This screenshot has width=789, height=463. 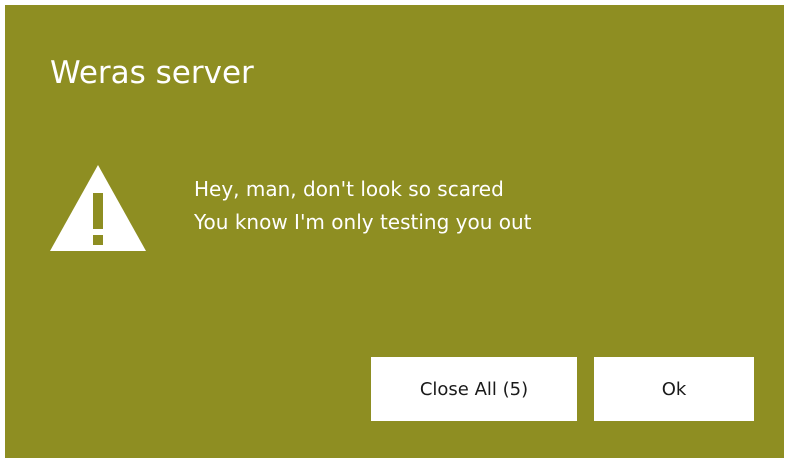 What do you see at coordinates (98, 208) in the screenshot?
I see `warning-triangle-icon` at bounding box center [98, 208].